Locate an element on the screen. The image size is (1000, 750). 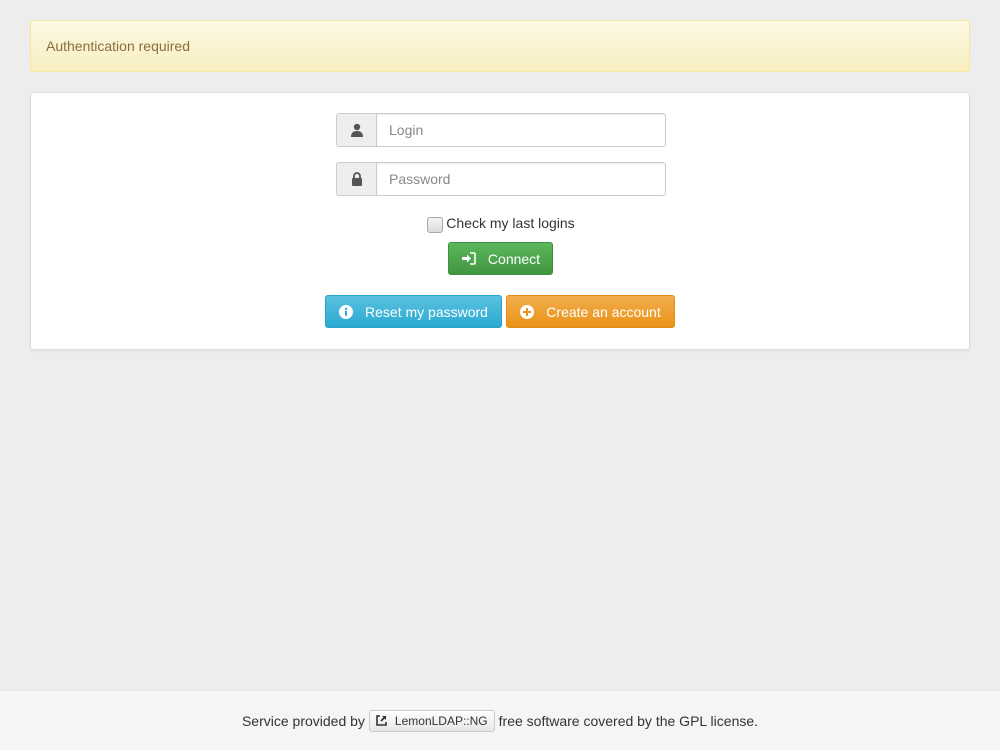
reset-password-label: Reset my password is located at coordinates (426, 311).